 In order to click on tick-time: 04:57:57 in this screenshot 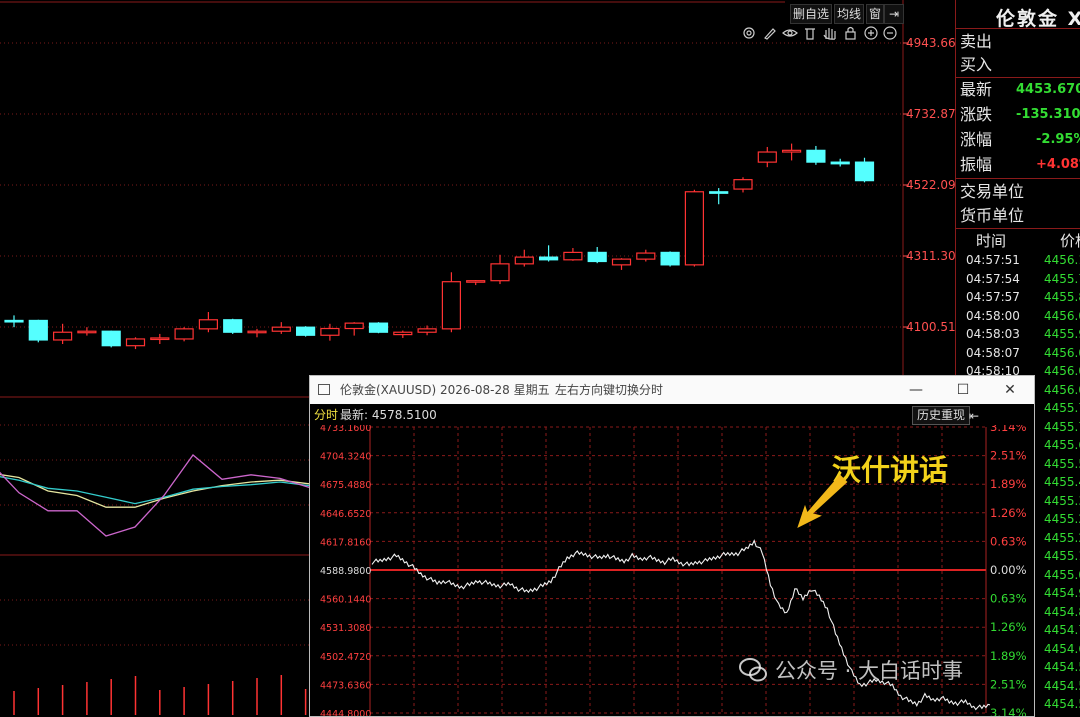, I will do `click(993, 297)`.